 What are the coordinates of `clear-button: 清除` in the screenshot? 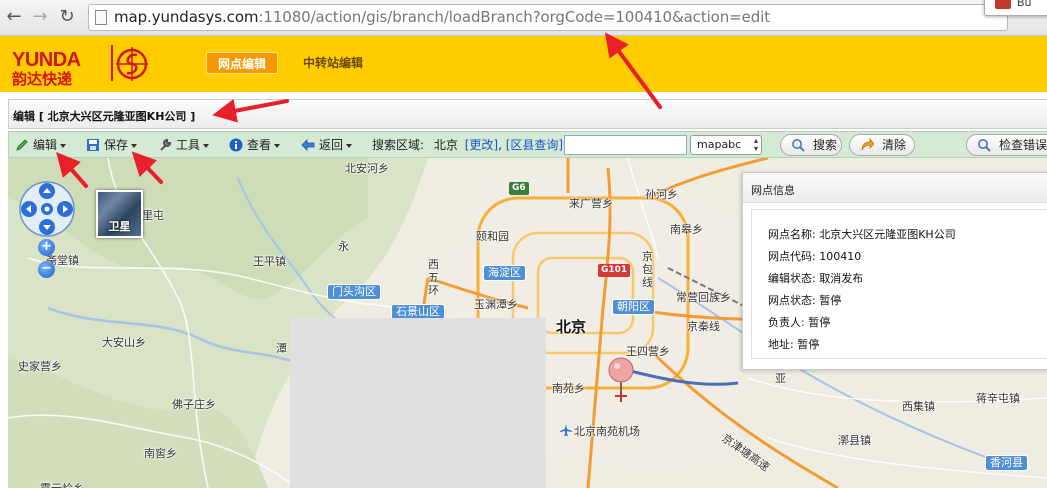 It's located at (882, 145).